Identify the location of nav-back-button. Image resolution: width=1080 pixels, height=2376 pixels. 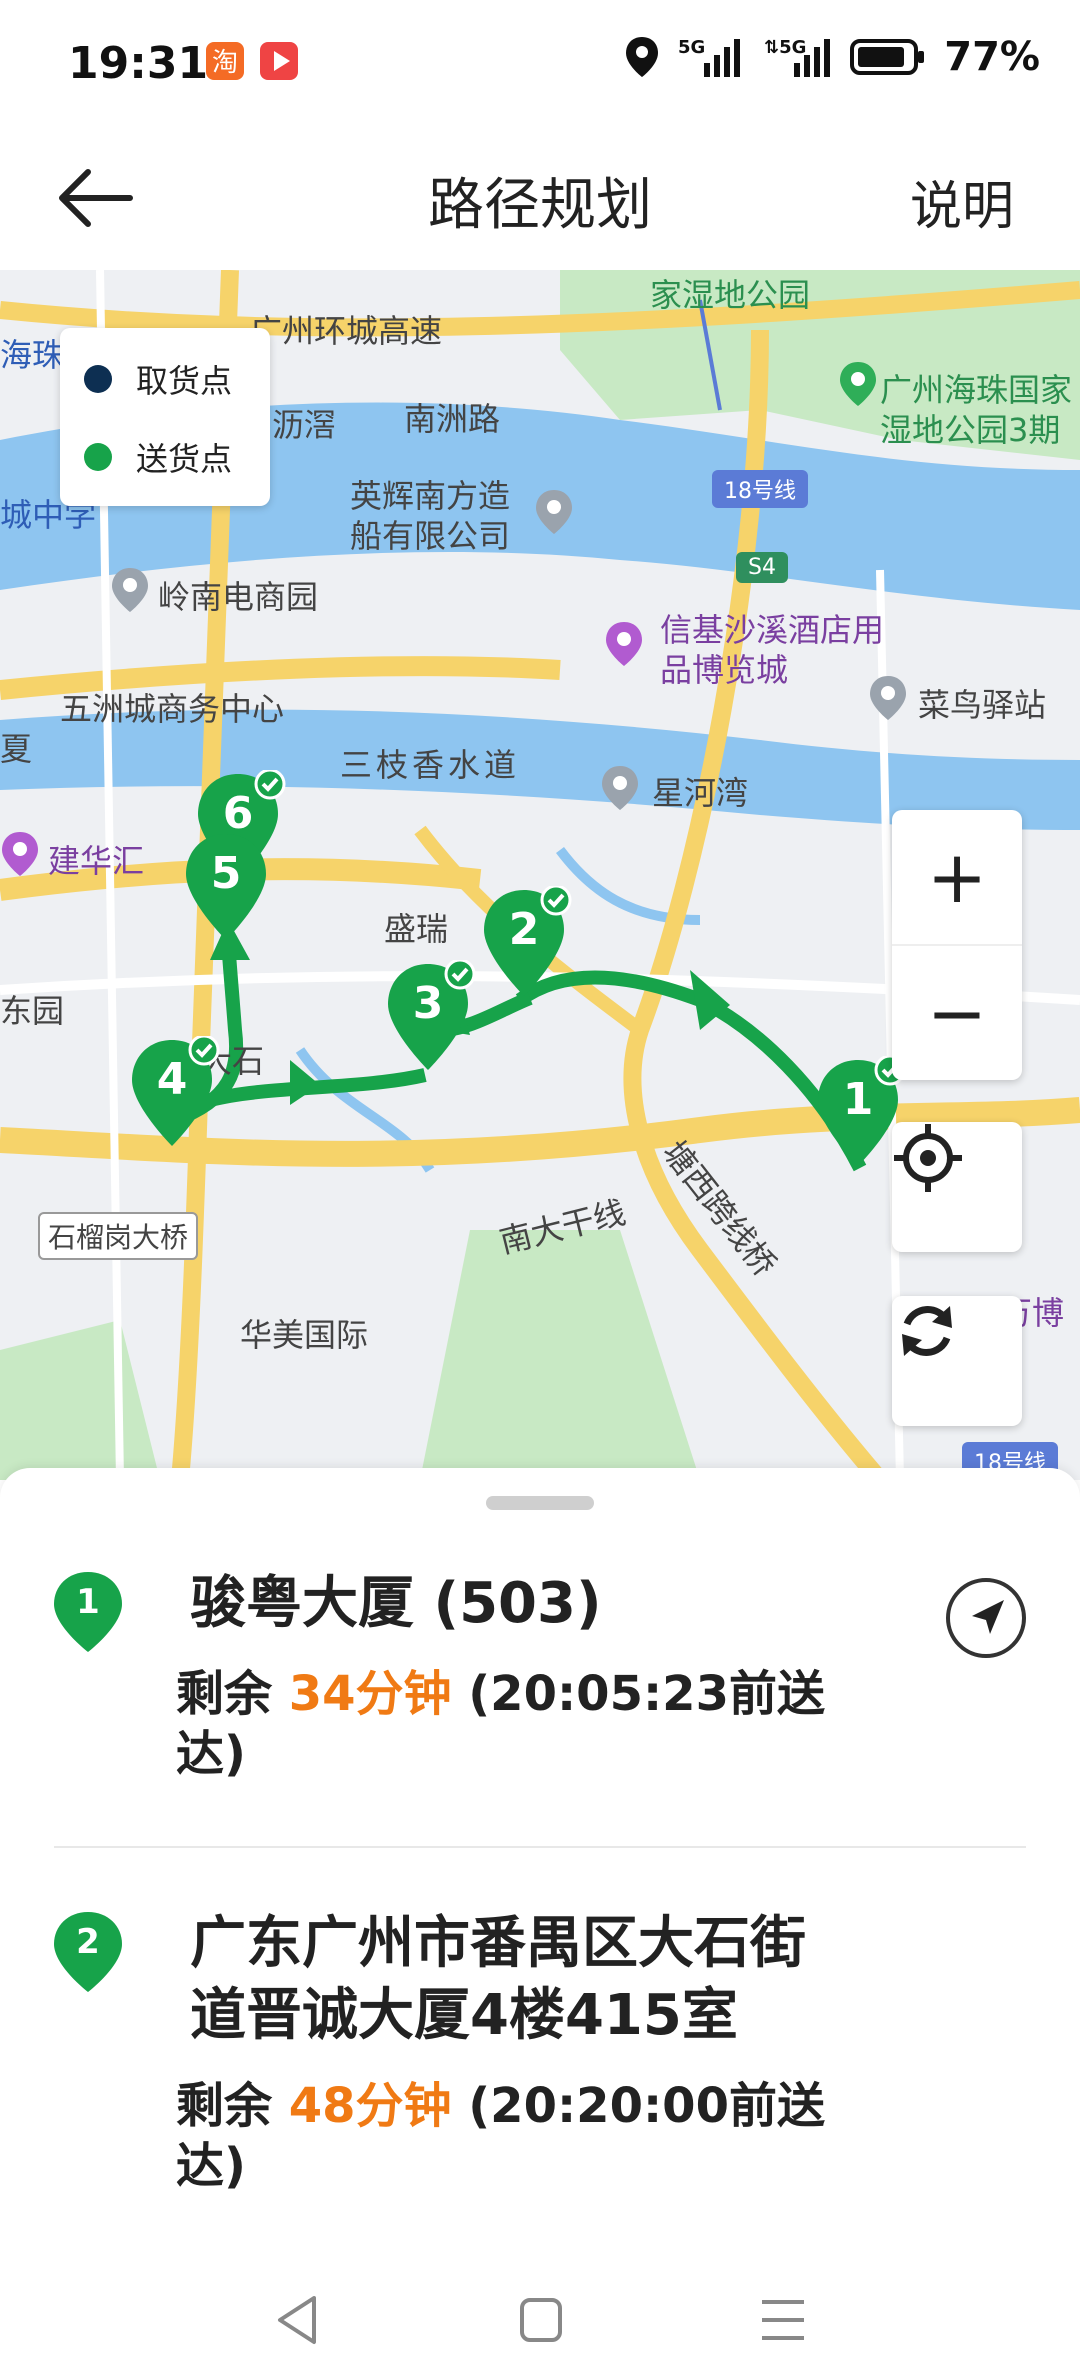
(297, 2320).